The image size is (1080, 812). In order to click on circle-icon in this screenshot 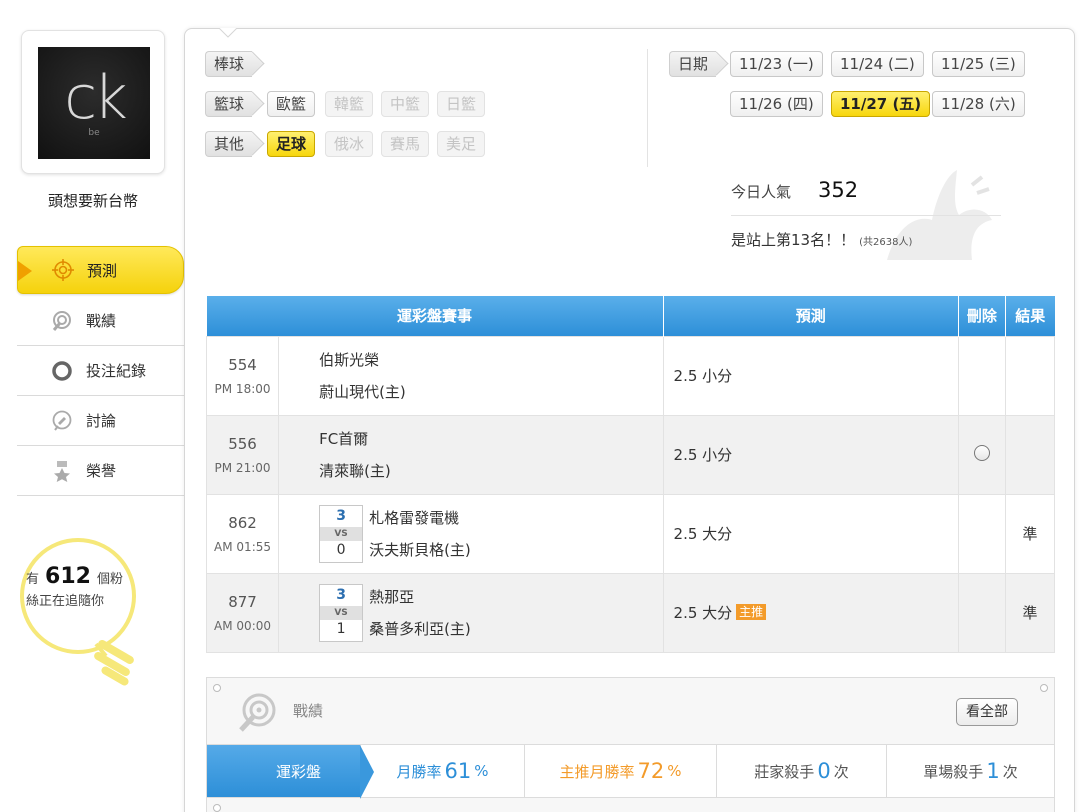, I will do `click(62, 371)`.